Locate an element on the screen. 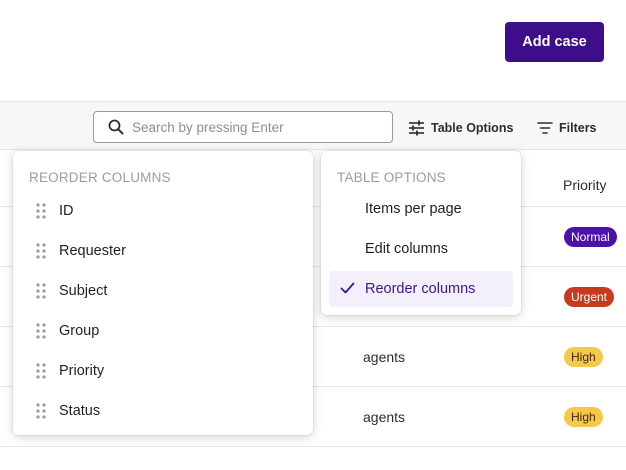 The height and width of the screenshot is (470, 626). reorder-item-label: Priority is located at coordinates (82, 371).